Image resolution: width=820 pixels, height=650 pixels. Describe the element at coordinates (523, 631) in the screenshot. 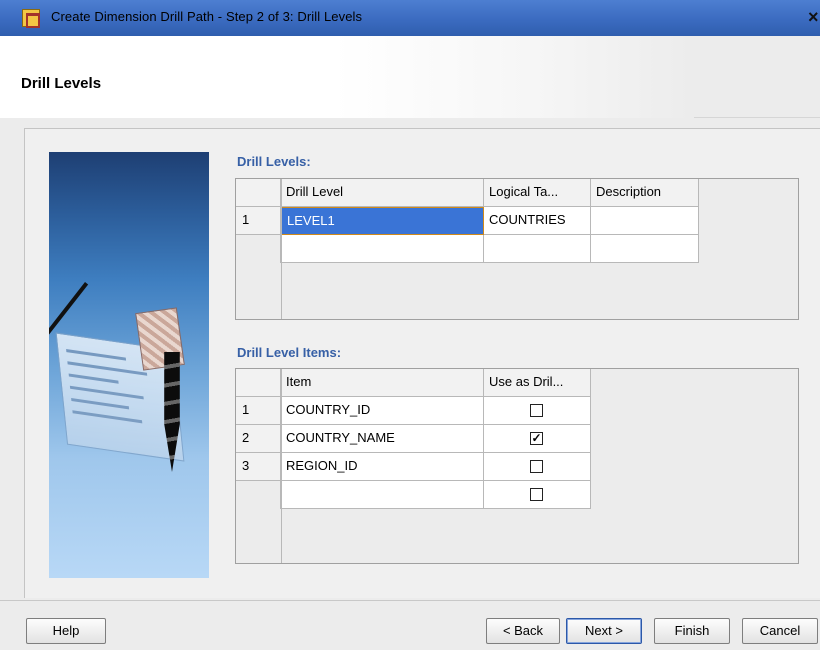

I see `back-button: < Back` at that location.